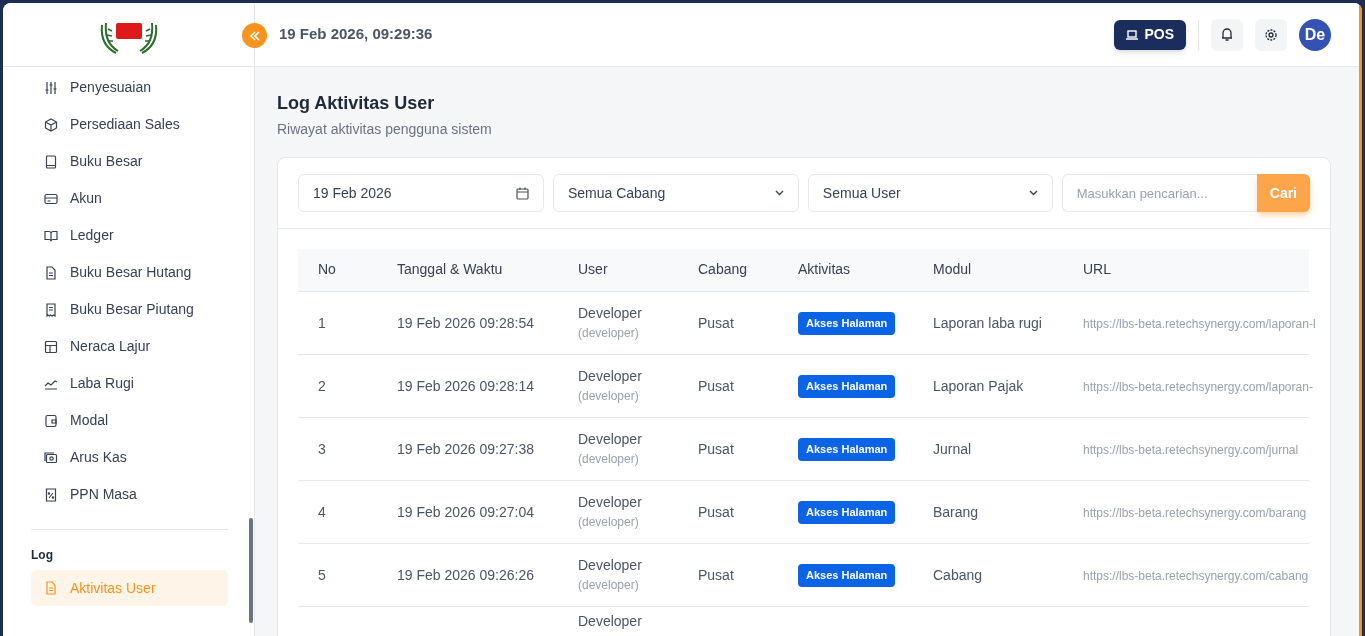 This screenshot has width=1365, height=636. I want to click on datetime-cell: 19 Feb 2026 09:28:14, so click(465, 385).